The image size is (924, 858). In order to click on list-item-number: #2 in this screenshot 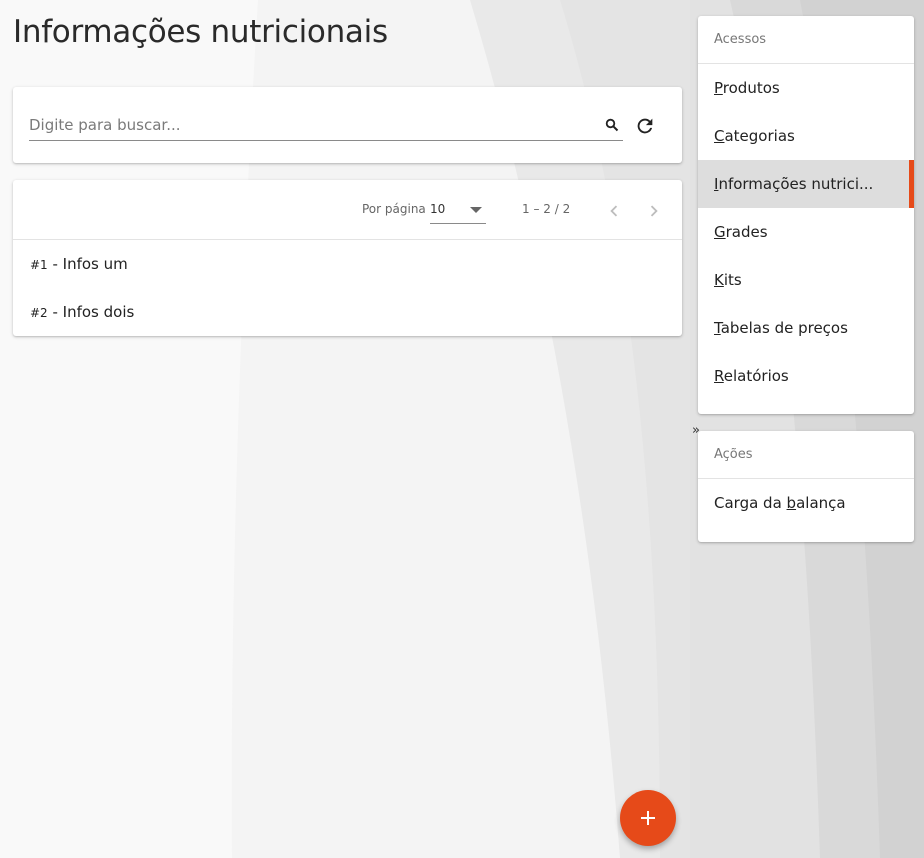, I will do `click(39, 313)`.